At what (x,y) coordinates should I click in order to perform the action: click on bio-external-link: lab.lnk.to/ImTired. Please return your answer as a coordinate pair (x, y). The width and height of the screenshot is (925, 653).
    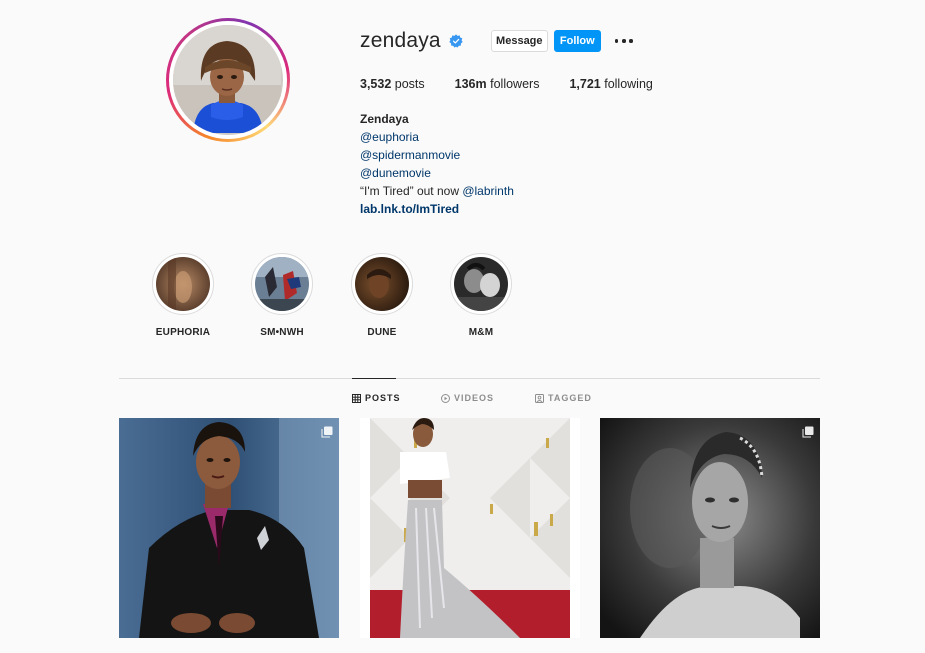
    Looking at the image, I should click on (437, 209).